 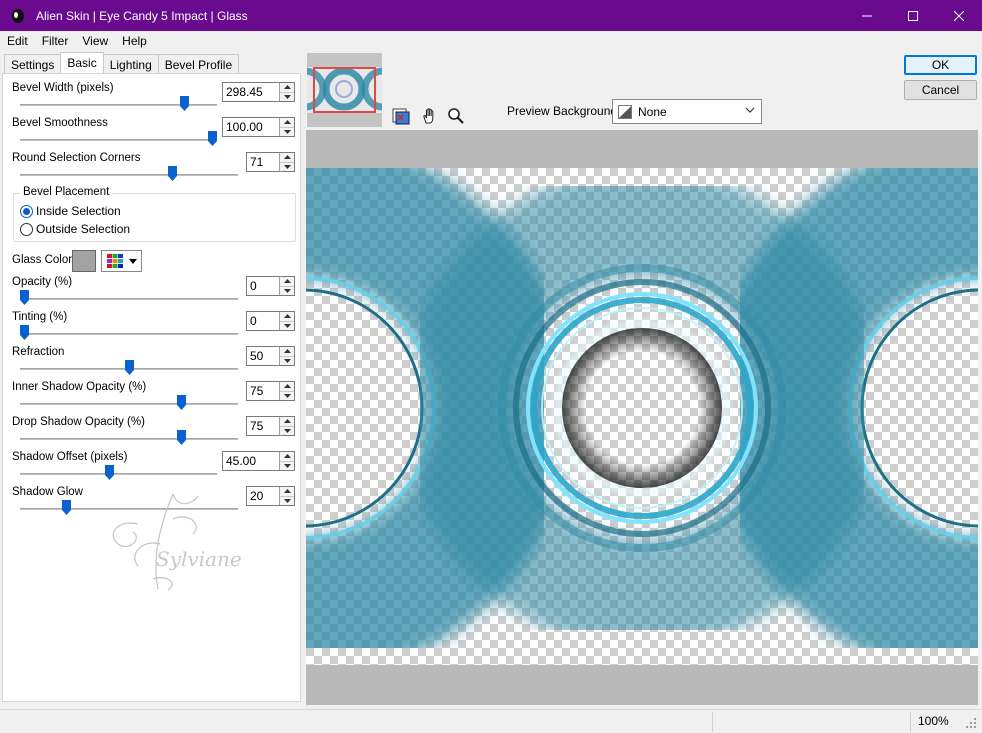 I want to click on drop-shadow-track, so click(x=129, y=439).